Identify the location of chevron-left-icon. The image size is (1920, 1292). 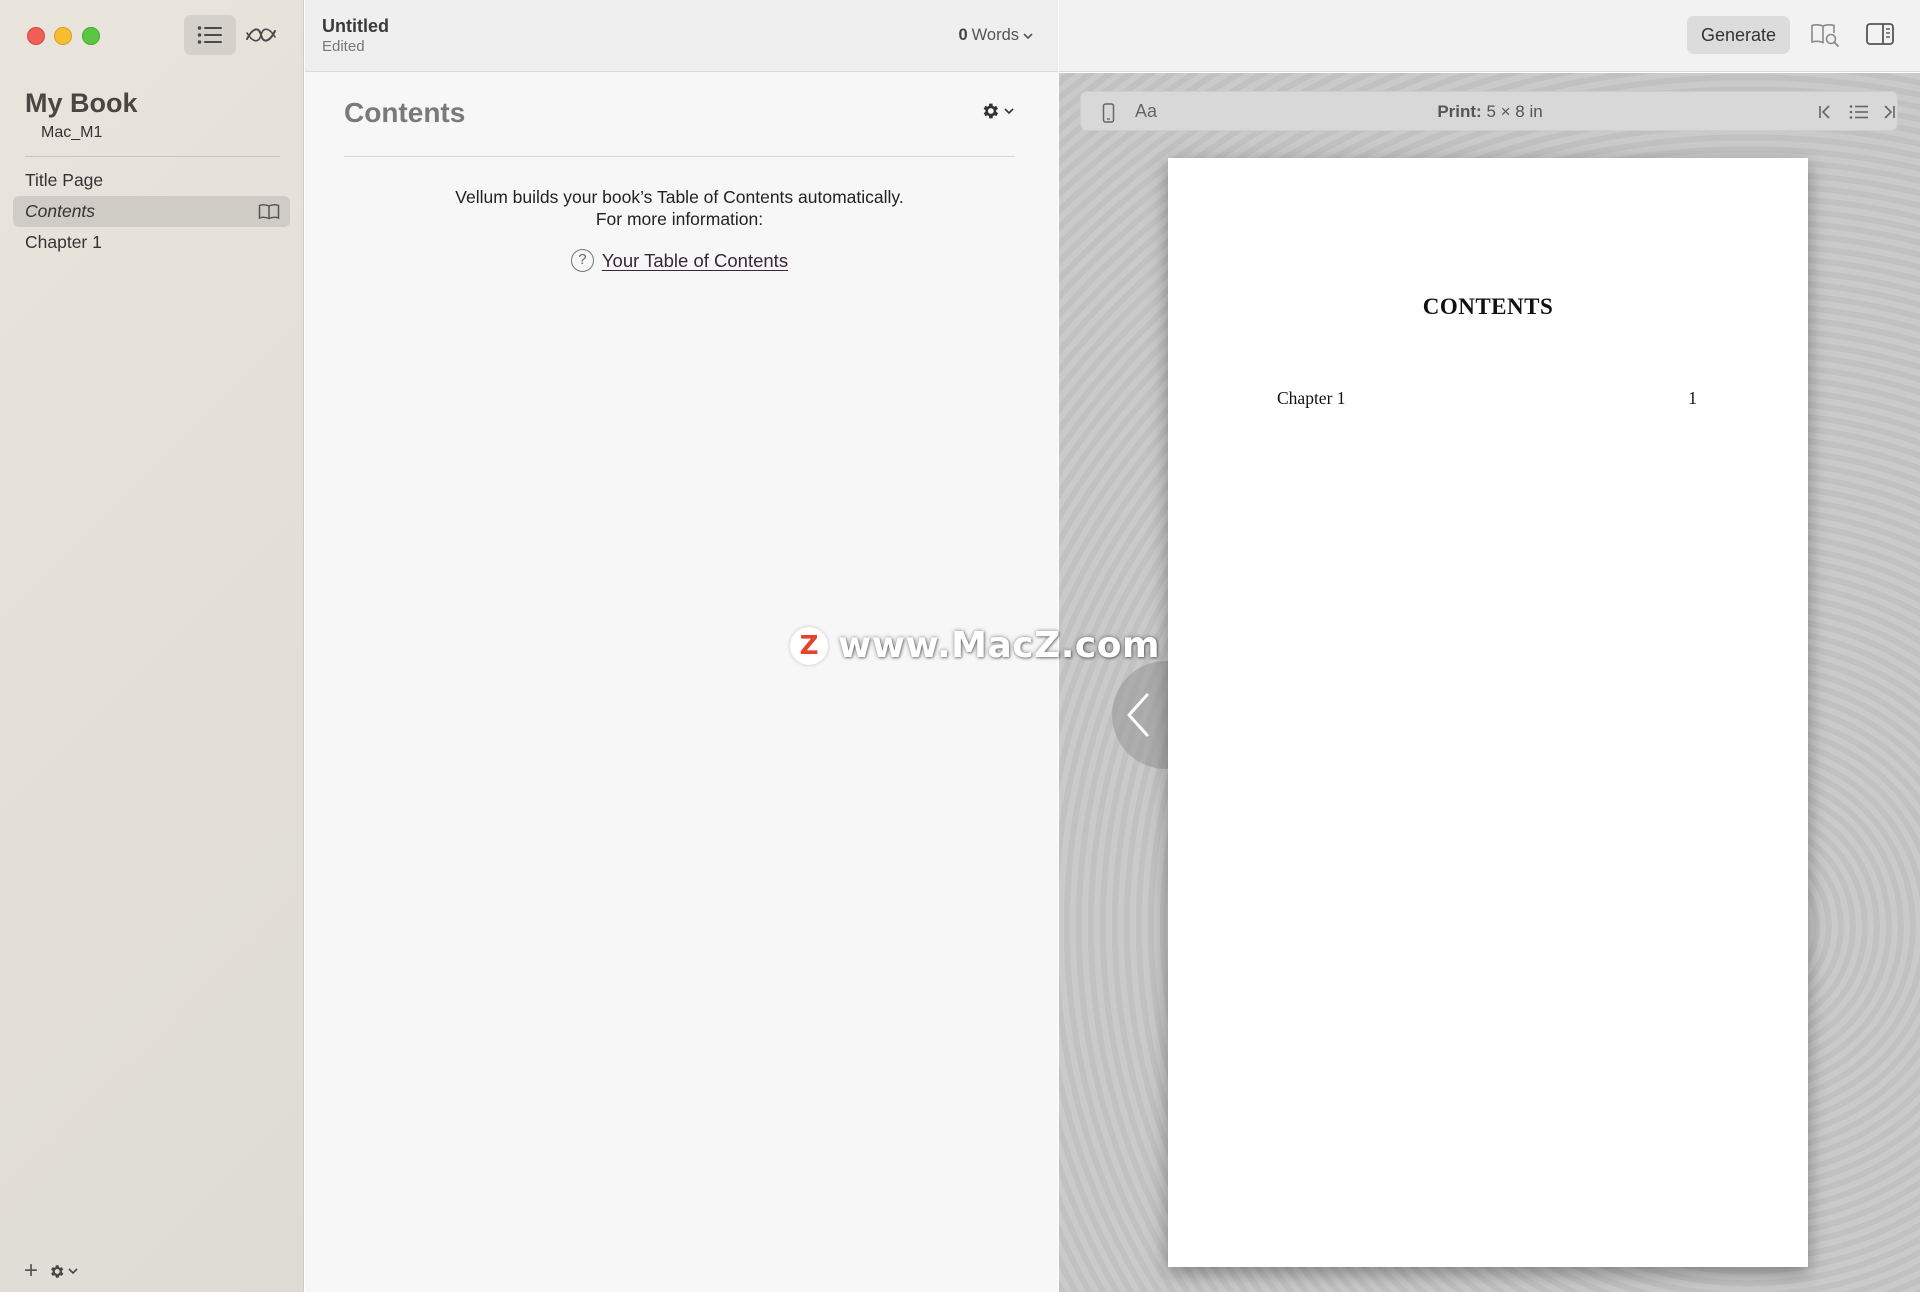
(1138, 715).